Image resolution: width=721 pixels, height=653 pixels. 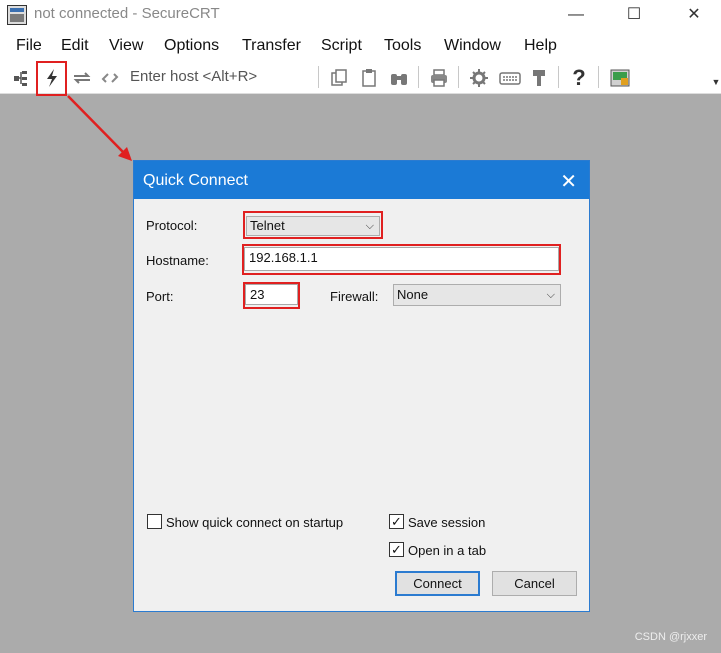 I want to click on dialog-title: Quick Connect, so click(x=195, y=180).